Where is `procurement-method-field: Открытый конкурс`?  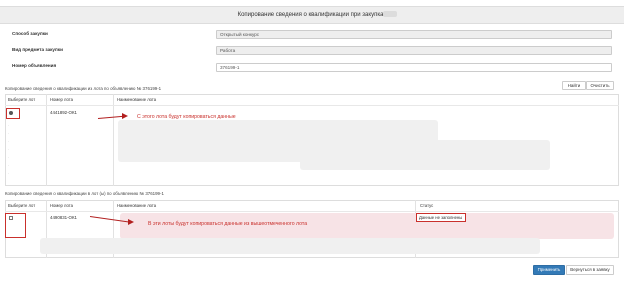
procurement-method-field: Открытый конкурс is located at coordinates (414, 34).